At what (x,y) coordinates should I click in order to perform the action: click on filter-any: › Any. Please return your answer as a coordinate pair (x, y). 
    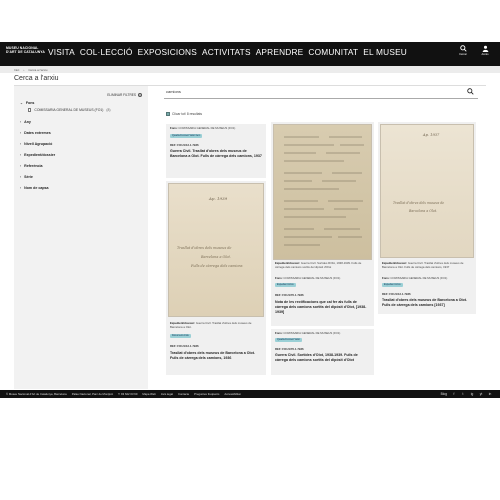
    Looking at the image, I should click on (25, 122).